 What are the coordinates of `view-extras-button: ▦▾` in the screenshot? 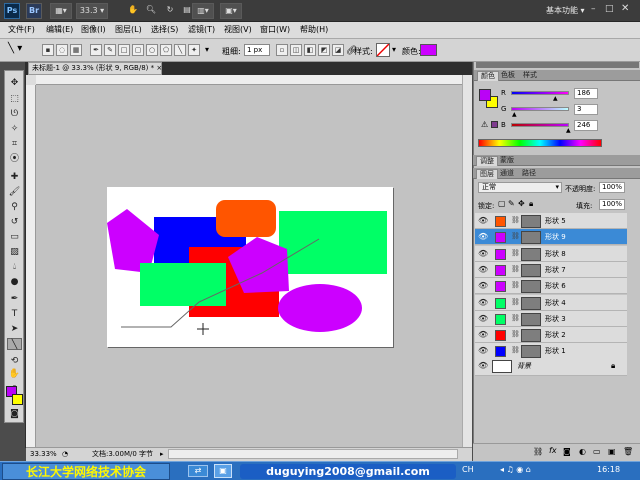 It's located at (61, 11).